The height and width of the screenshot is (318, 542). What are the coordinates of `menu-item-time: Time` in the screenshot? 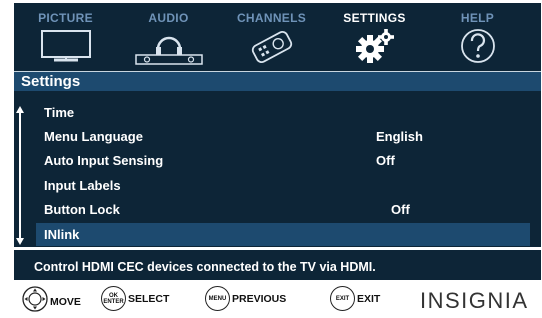 It's located at (283, 112).